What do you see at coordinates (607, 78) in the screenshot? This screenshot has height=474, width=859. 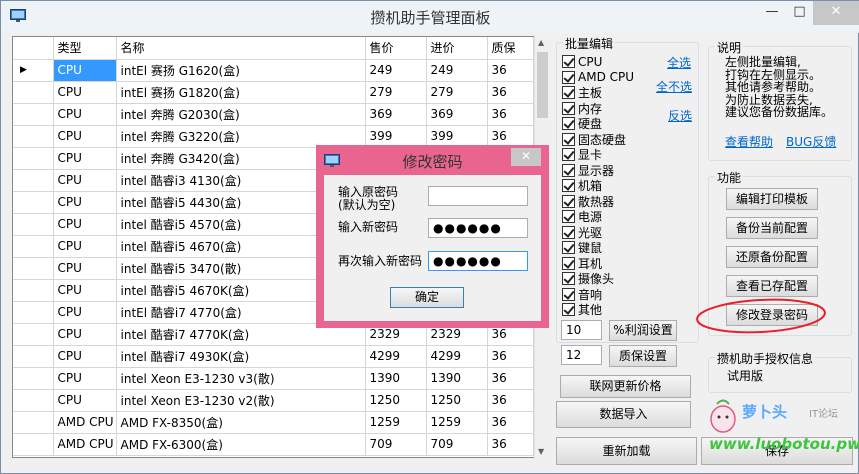 I see `category-checkbox-row: AMD CPU` at bounding box center [607, 78].